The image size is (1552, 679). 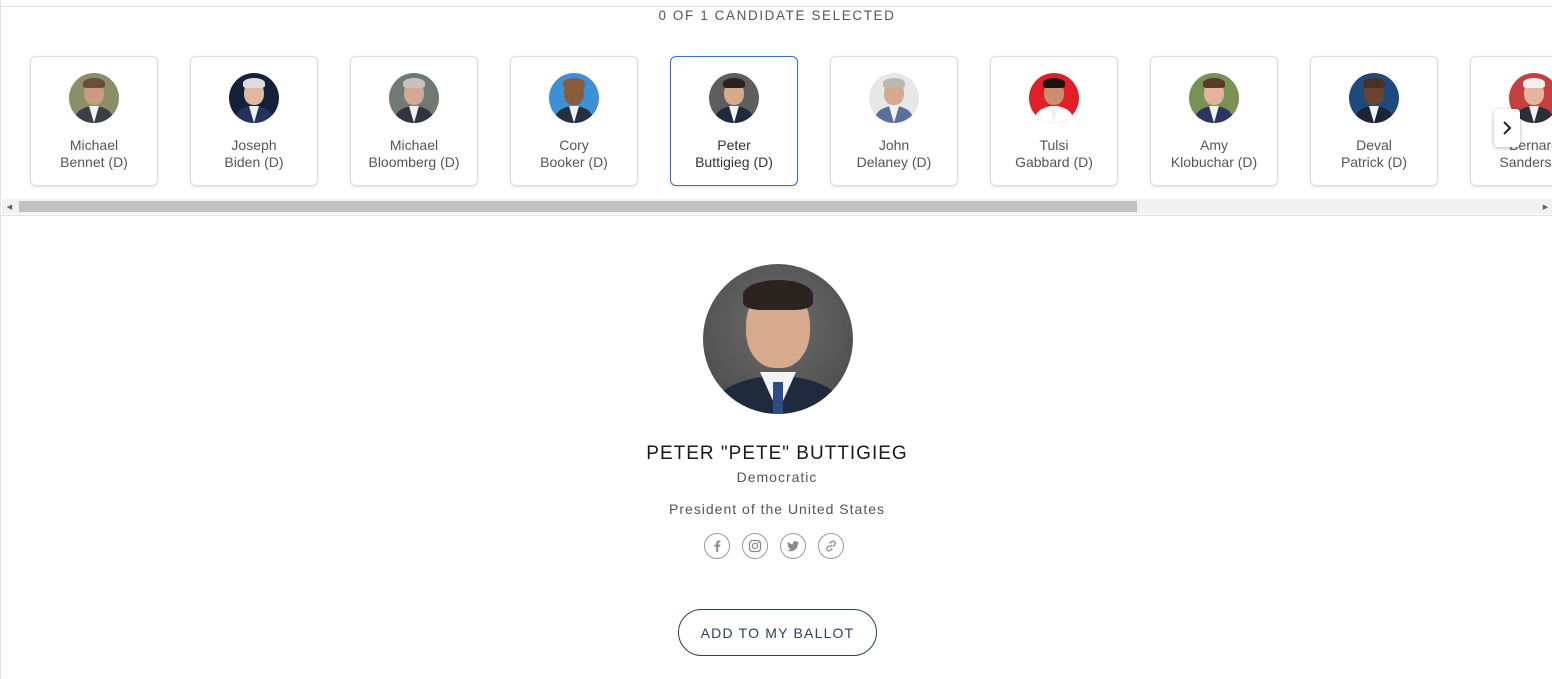 I want to click on candidate-card: Amy Klobuchar (D), so click(x=1214, y=121).